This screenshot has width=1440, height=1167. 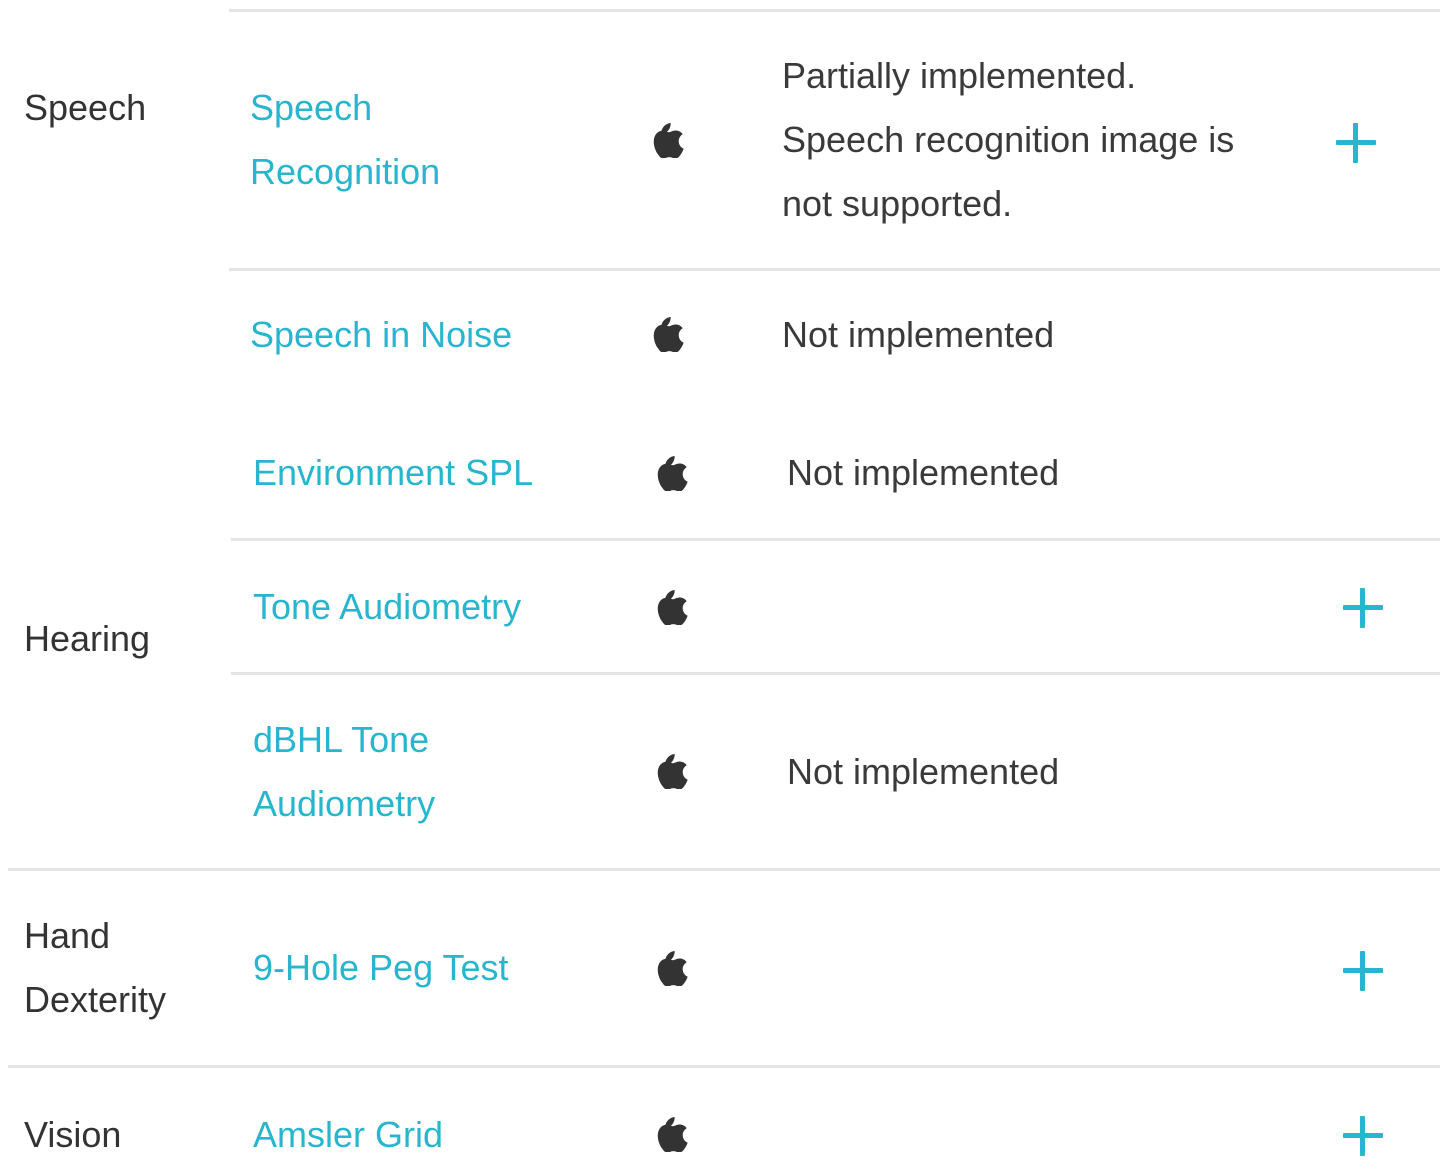 What do you see at coordinates (420, 335) in the screenshot?
I see `task-link-speech-in-noise: Speech in Noise` at bounding box center [420, 335].